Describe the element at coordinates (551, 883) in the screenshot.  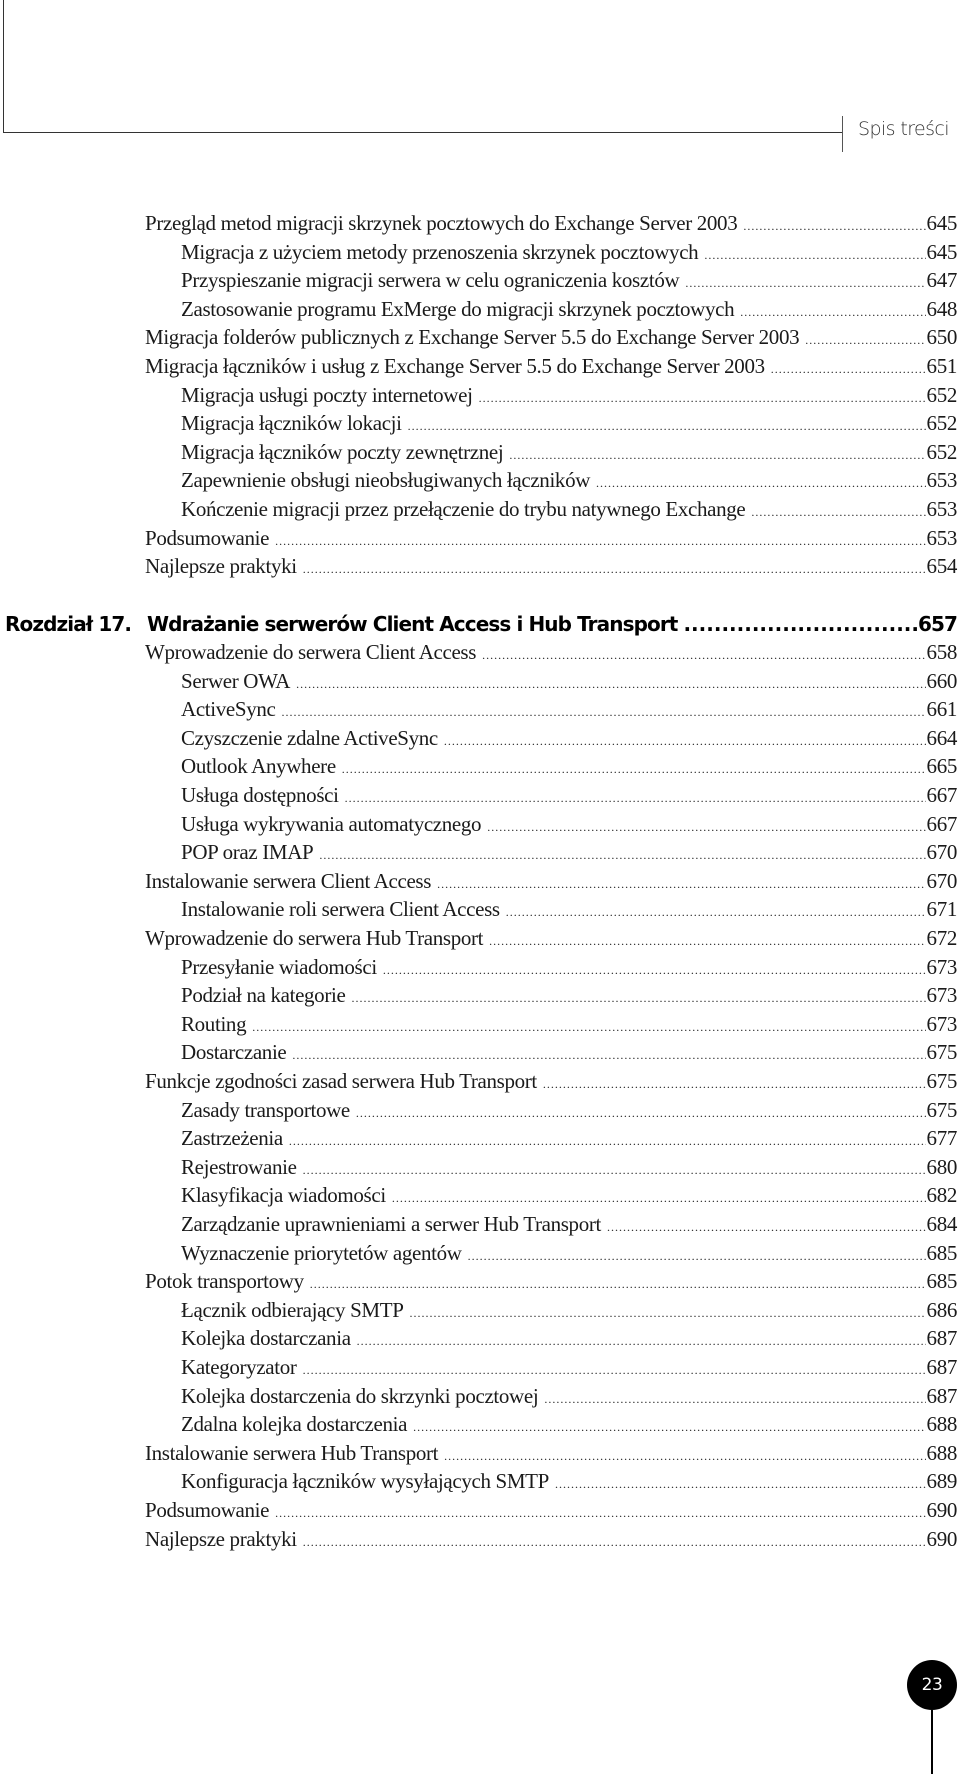
I see `toc-entry: Instalowanie serwera Client Access 670` at that location.